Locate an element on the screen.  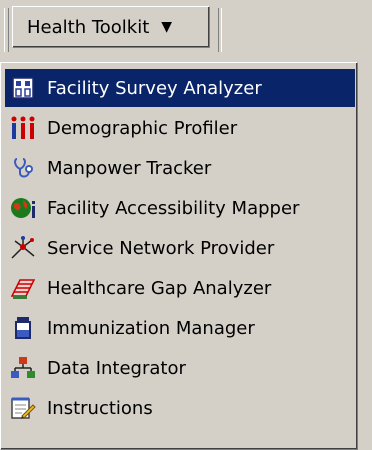
menu-item-label: Healthcare Gap Analyzer is located at coordinates (159, 288).